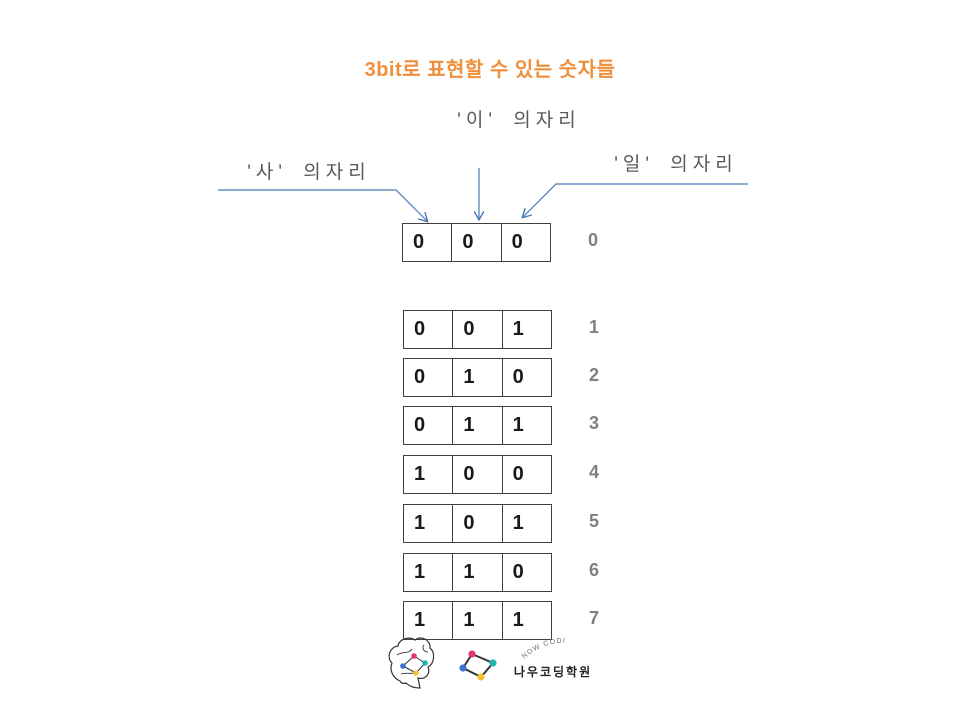  I want to click on label-fours-place: '사' 의자리, so click(309, 172).